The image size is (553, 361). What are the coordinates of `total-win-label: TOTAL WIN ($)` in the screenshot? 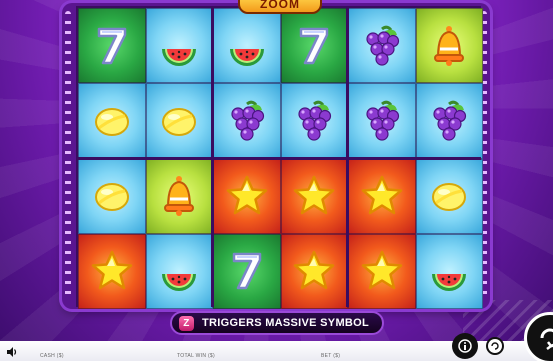 It's located at (196, 356).